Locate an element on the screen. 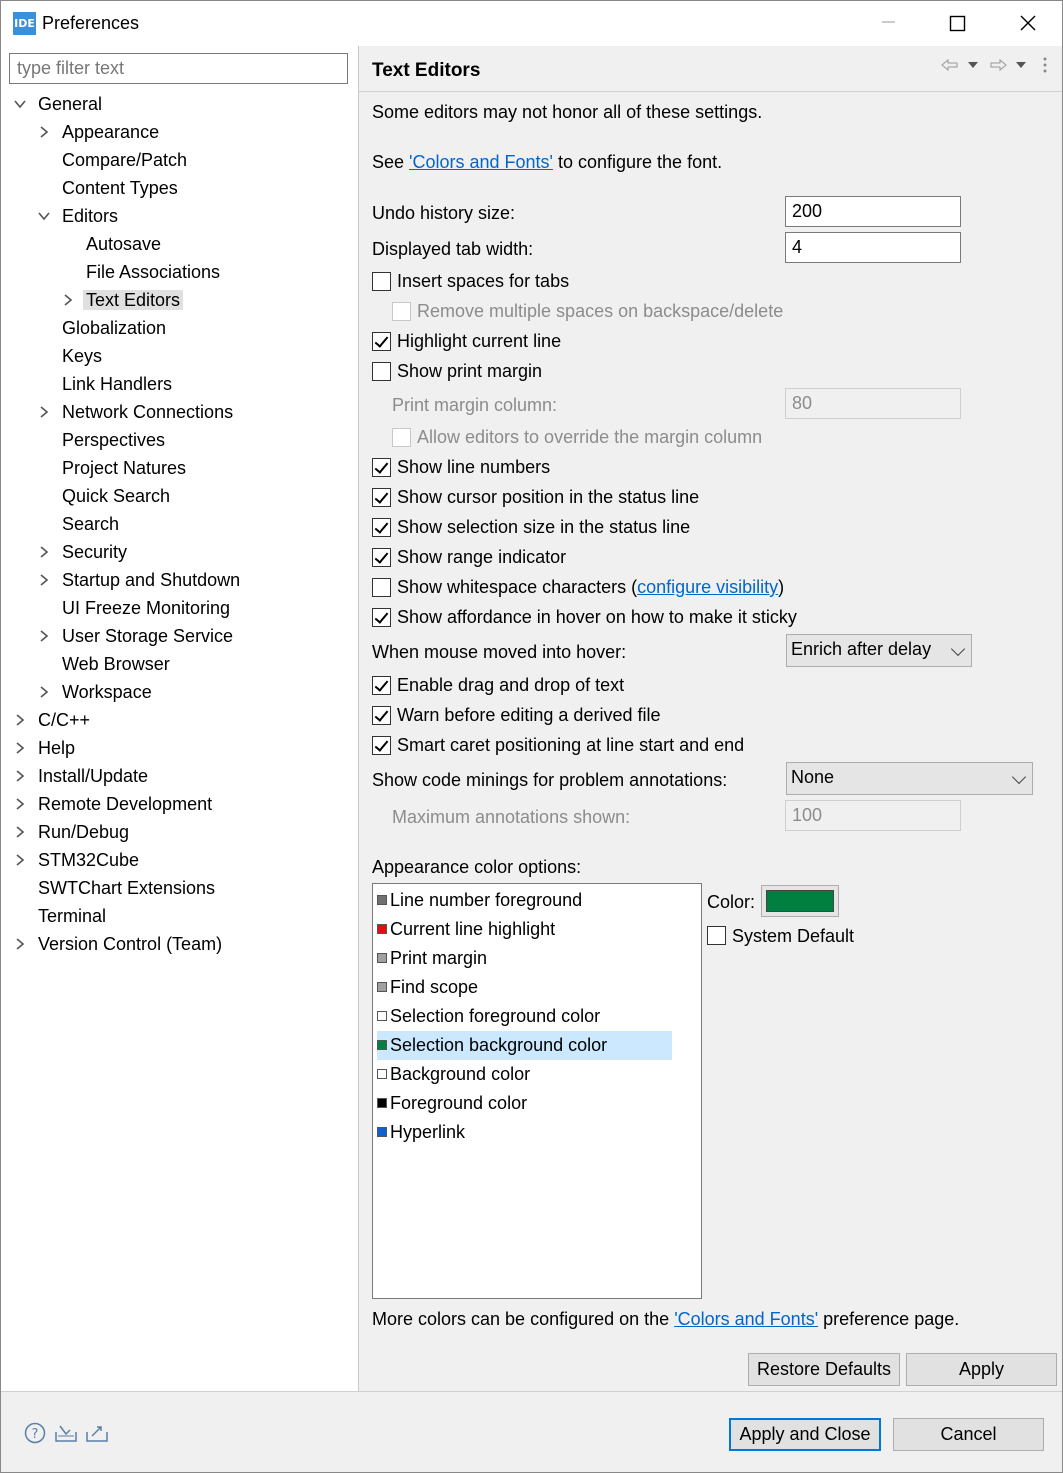 The width and height of the screenshot is (1063, 1473). color-option-item: Line number foreground is located at coordinates (524, 900).